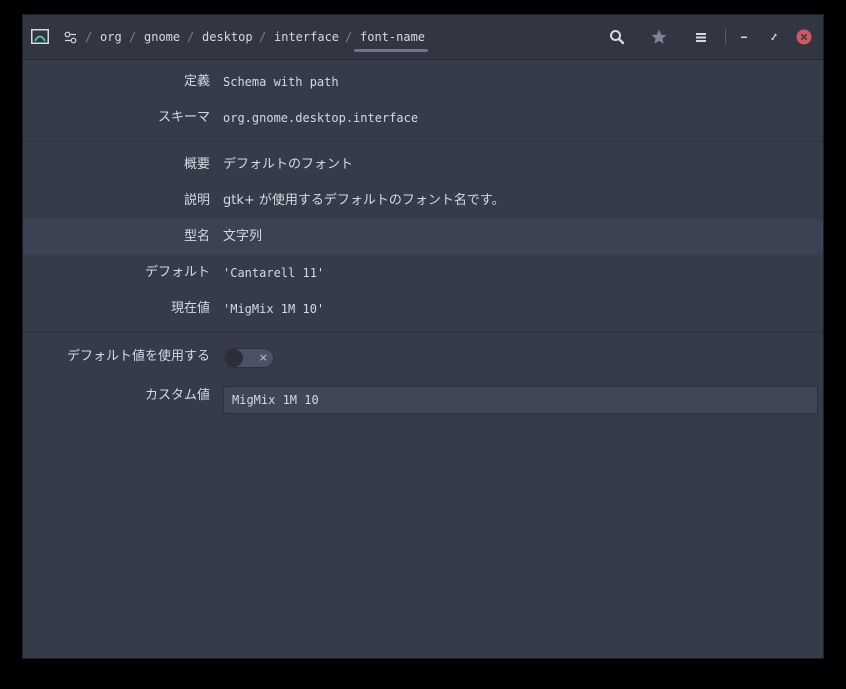  I want to click on custom-value-input, so click(520, 400).